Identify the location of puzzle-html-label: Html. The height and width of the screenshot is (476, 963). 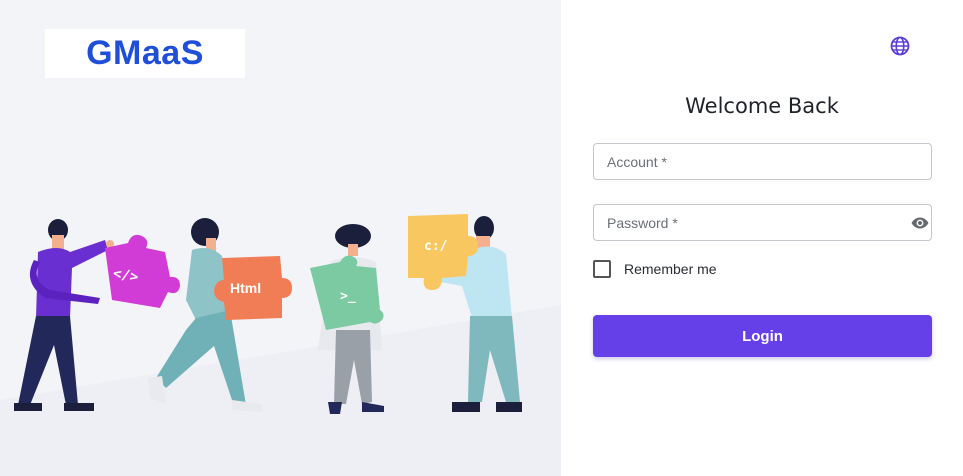
(245, 288).